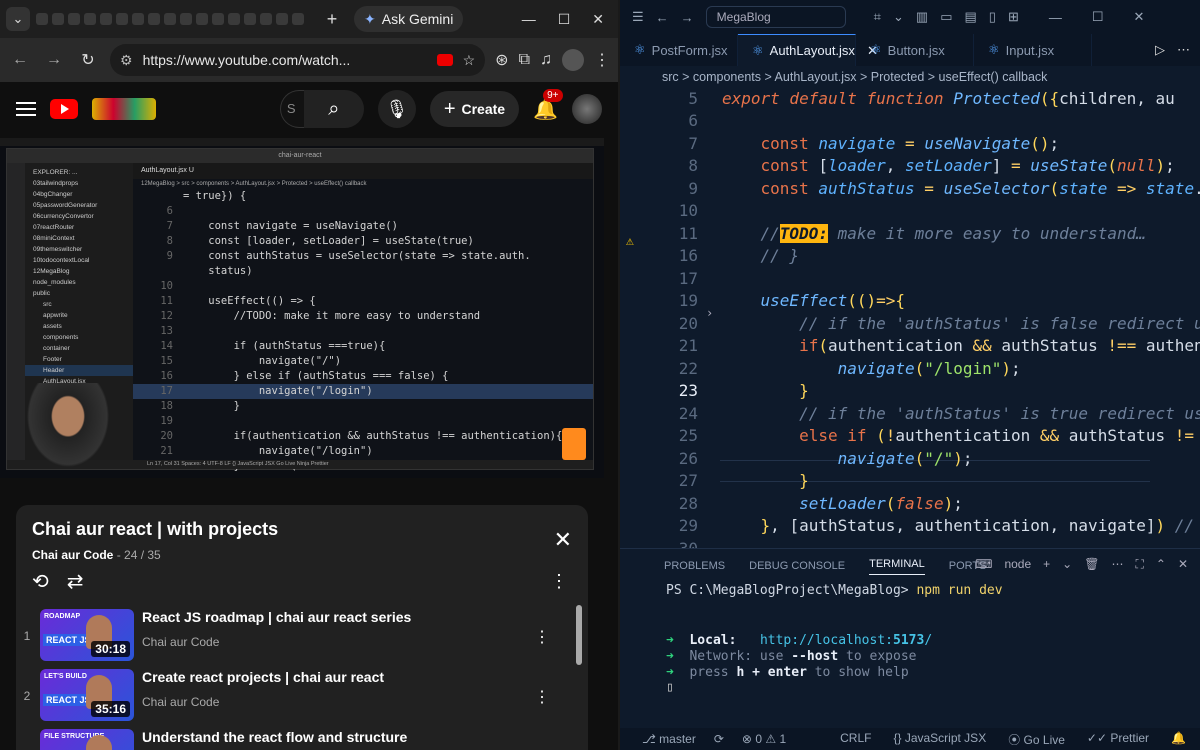  I want to click on menu-icon: ☰, so click(638, 17).